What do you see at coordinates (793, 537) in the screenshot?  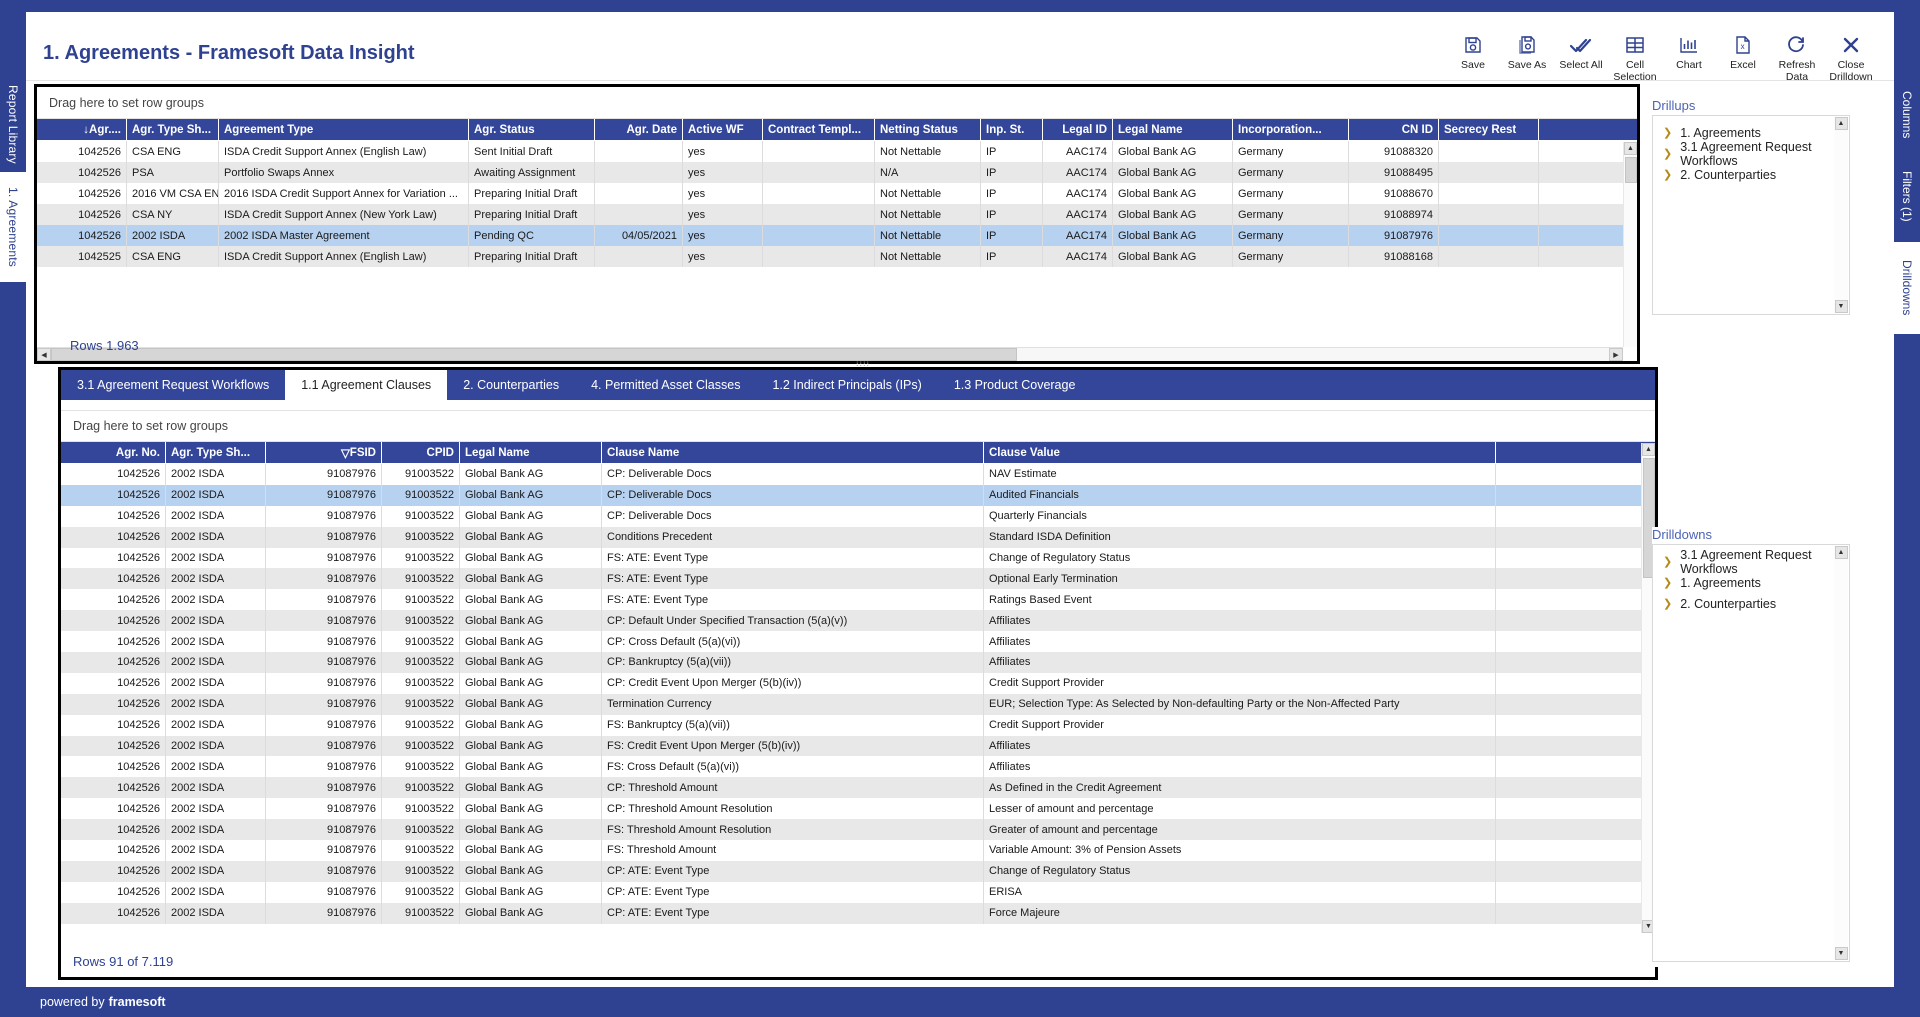 I see `cell-clause_name: Conditions Precedent` at bounding box center [793, 537].